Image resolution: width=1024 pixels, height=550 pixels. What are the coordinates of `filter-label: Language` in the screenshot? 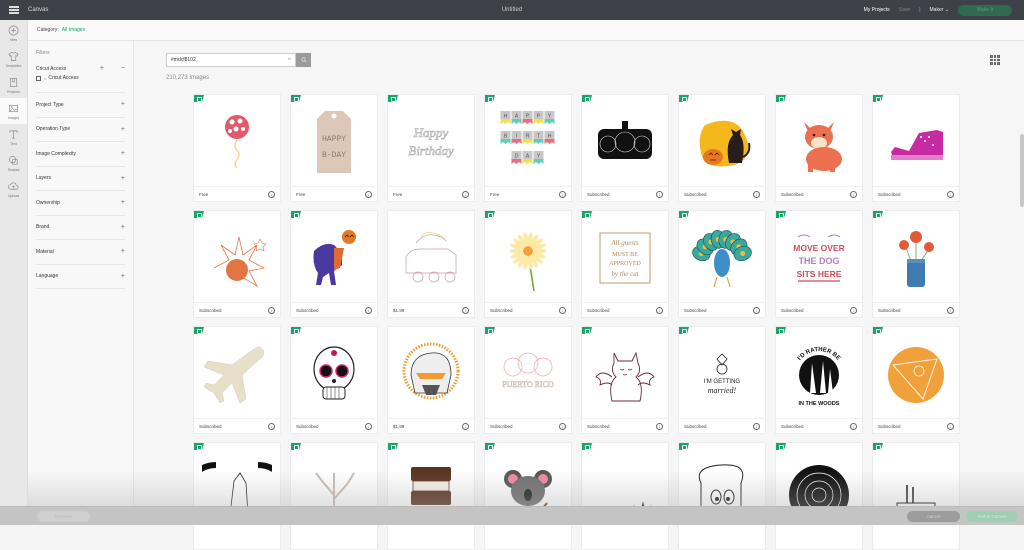 It's located at (47, 276).